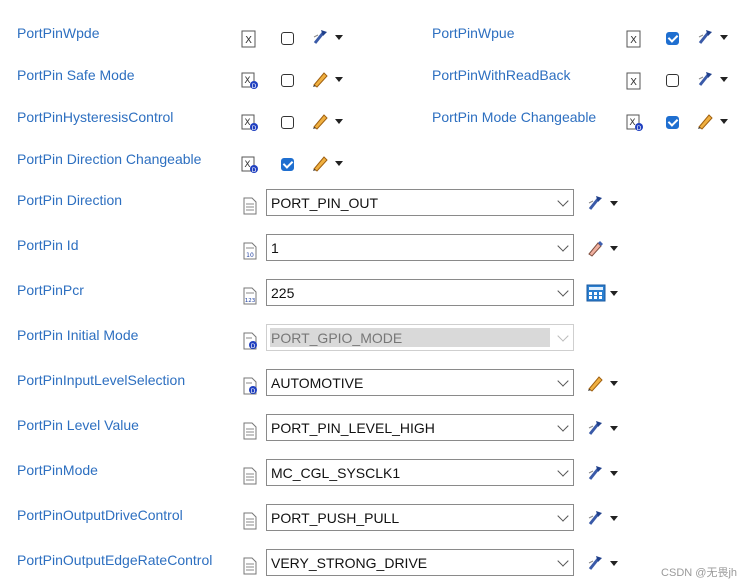  Describe the element at coordinates (337, 338) in the screenshot. I see `select-value: PORT_GPIO_MODE` at that location.